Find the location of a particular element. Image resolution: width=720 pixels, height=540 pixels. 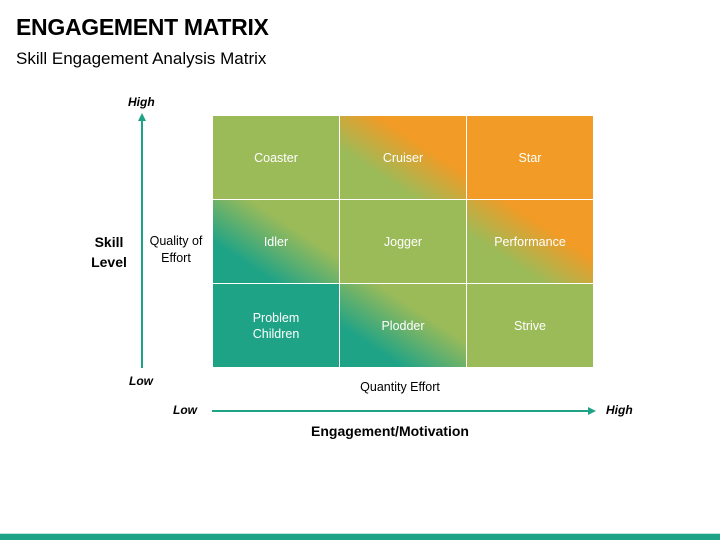

matrix-cell: Cruiser is located at coordinates (403, 157).